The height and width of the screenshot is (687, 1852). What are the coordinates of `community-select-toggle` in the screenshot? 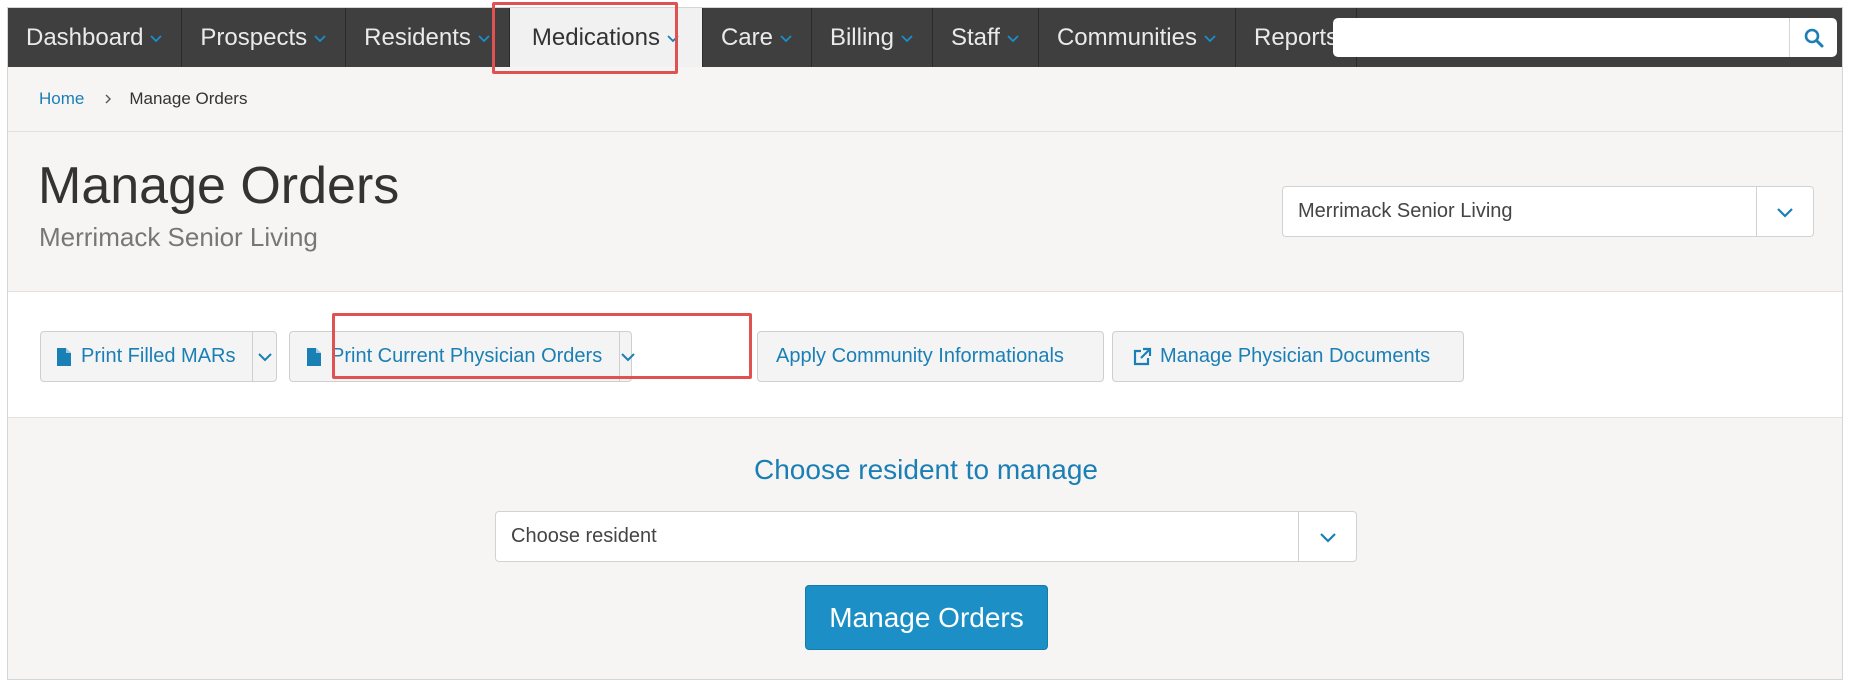 It's located at (1784, 211).